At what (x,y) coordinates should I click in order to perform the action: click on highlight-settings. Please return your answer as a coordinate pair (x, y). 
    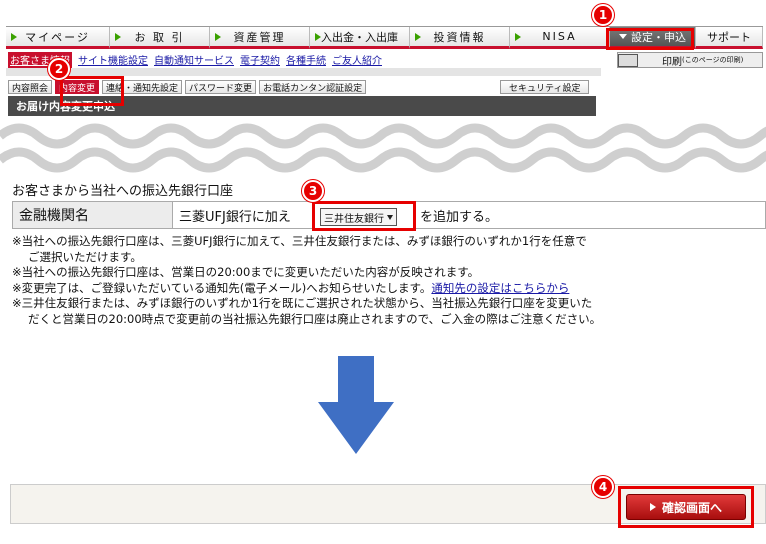
    Looking at the image, I should click on (650, 39).